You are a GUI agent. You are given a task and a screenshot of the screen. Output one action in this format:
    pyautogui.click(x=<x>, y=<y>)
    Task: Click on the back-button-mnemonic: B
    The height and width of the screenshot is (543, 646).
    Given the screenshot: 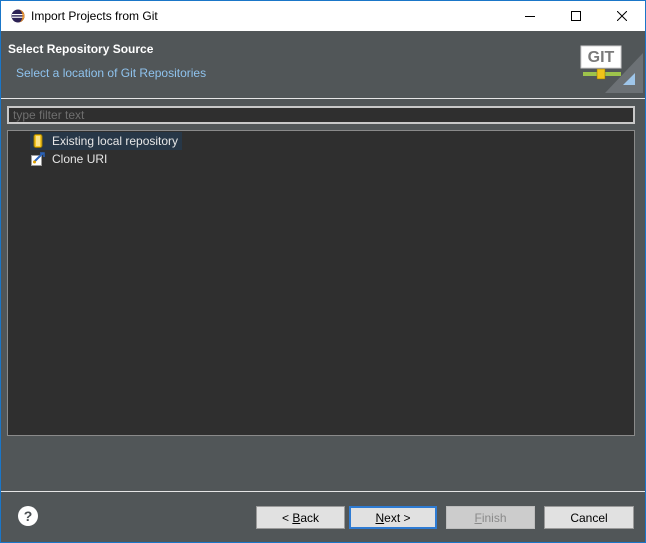 What is the action you would take?
    pyautogui.click(x=296, y=517)
    